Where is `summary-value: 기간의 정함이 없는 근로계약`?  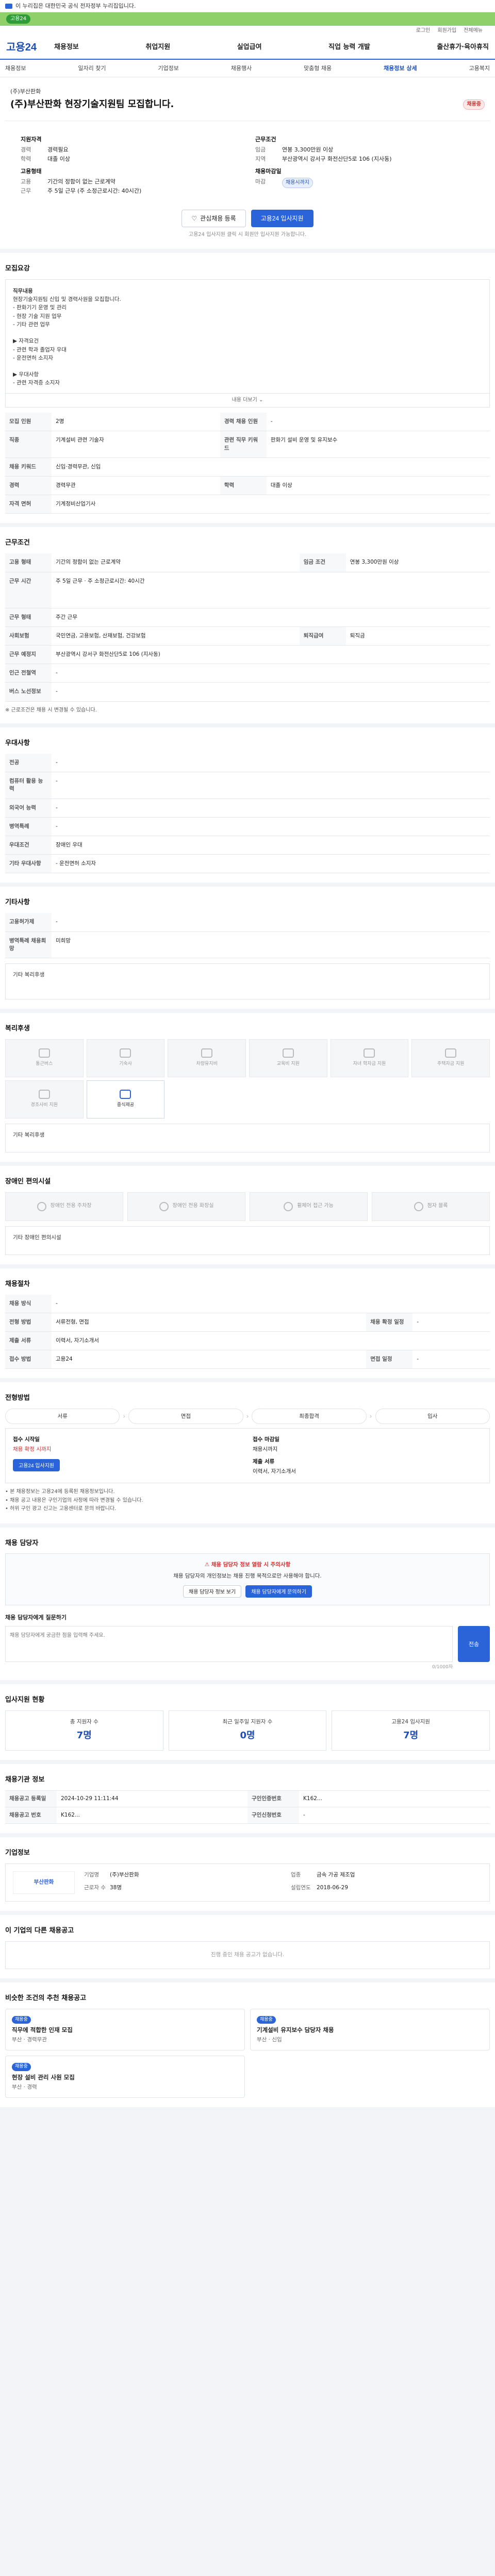 summary-value: 기간의 정함이 없는 근로계약 is located at coordinates (81, 181).